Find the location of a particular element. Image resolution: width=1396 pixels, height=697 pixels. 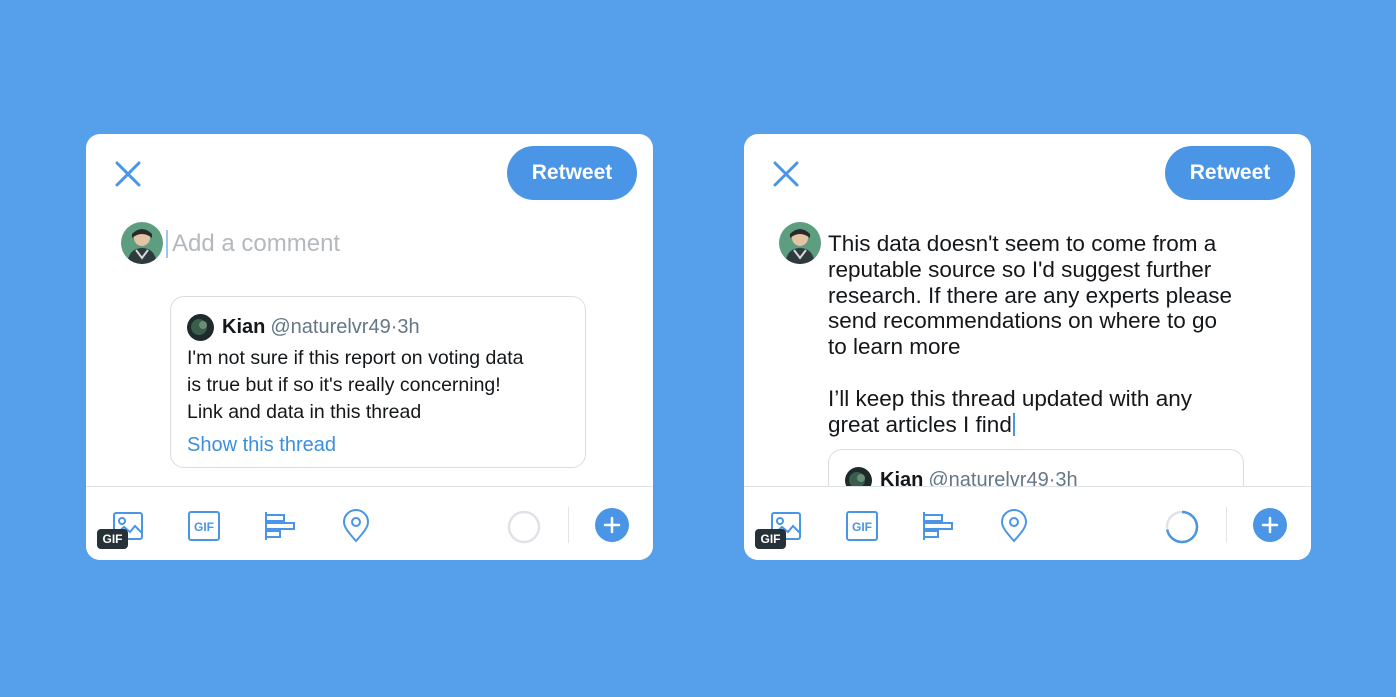

comment-input: Add a comment is located at coordinates (253, 244).